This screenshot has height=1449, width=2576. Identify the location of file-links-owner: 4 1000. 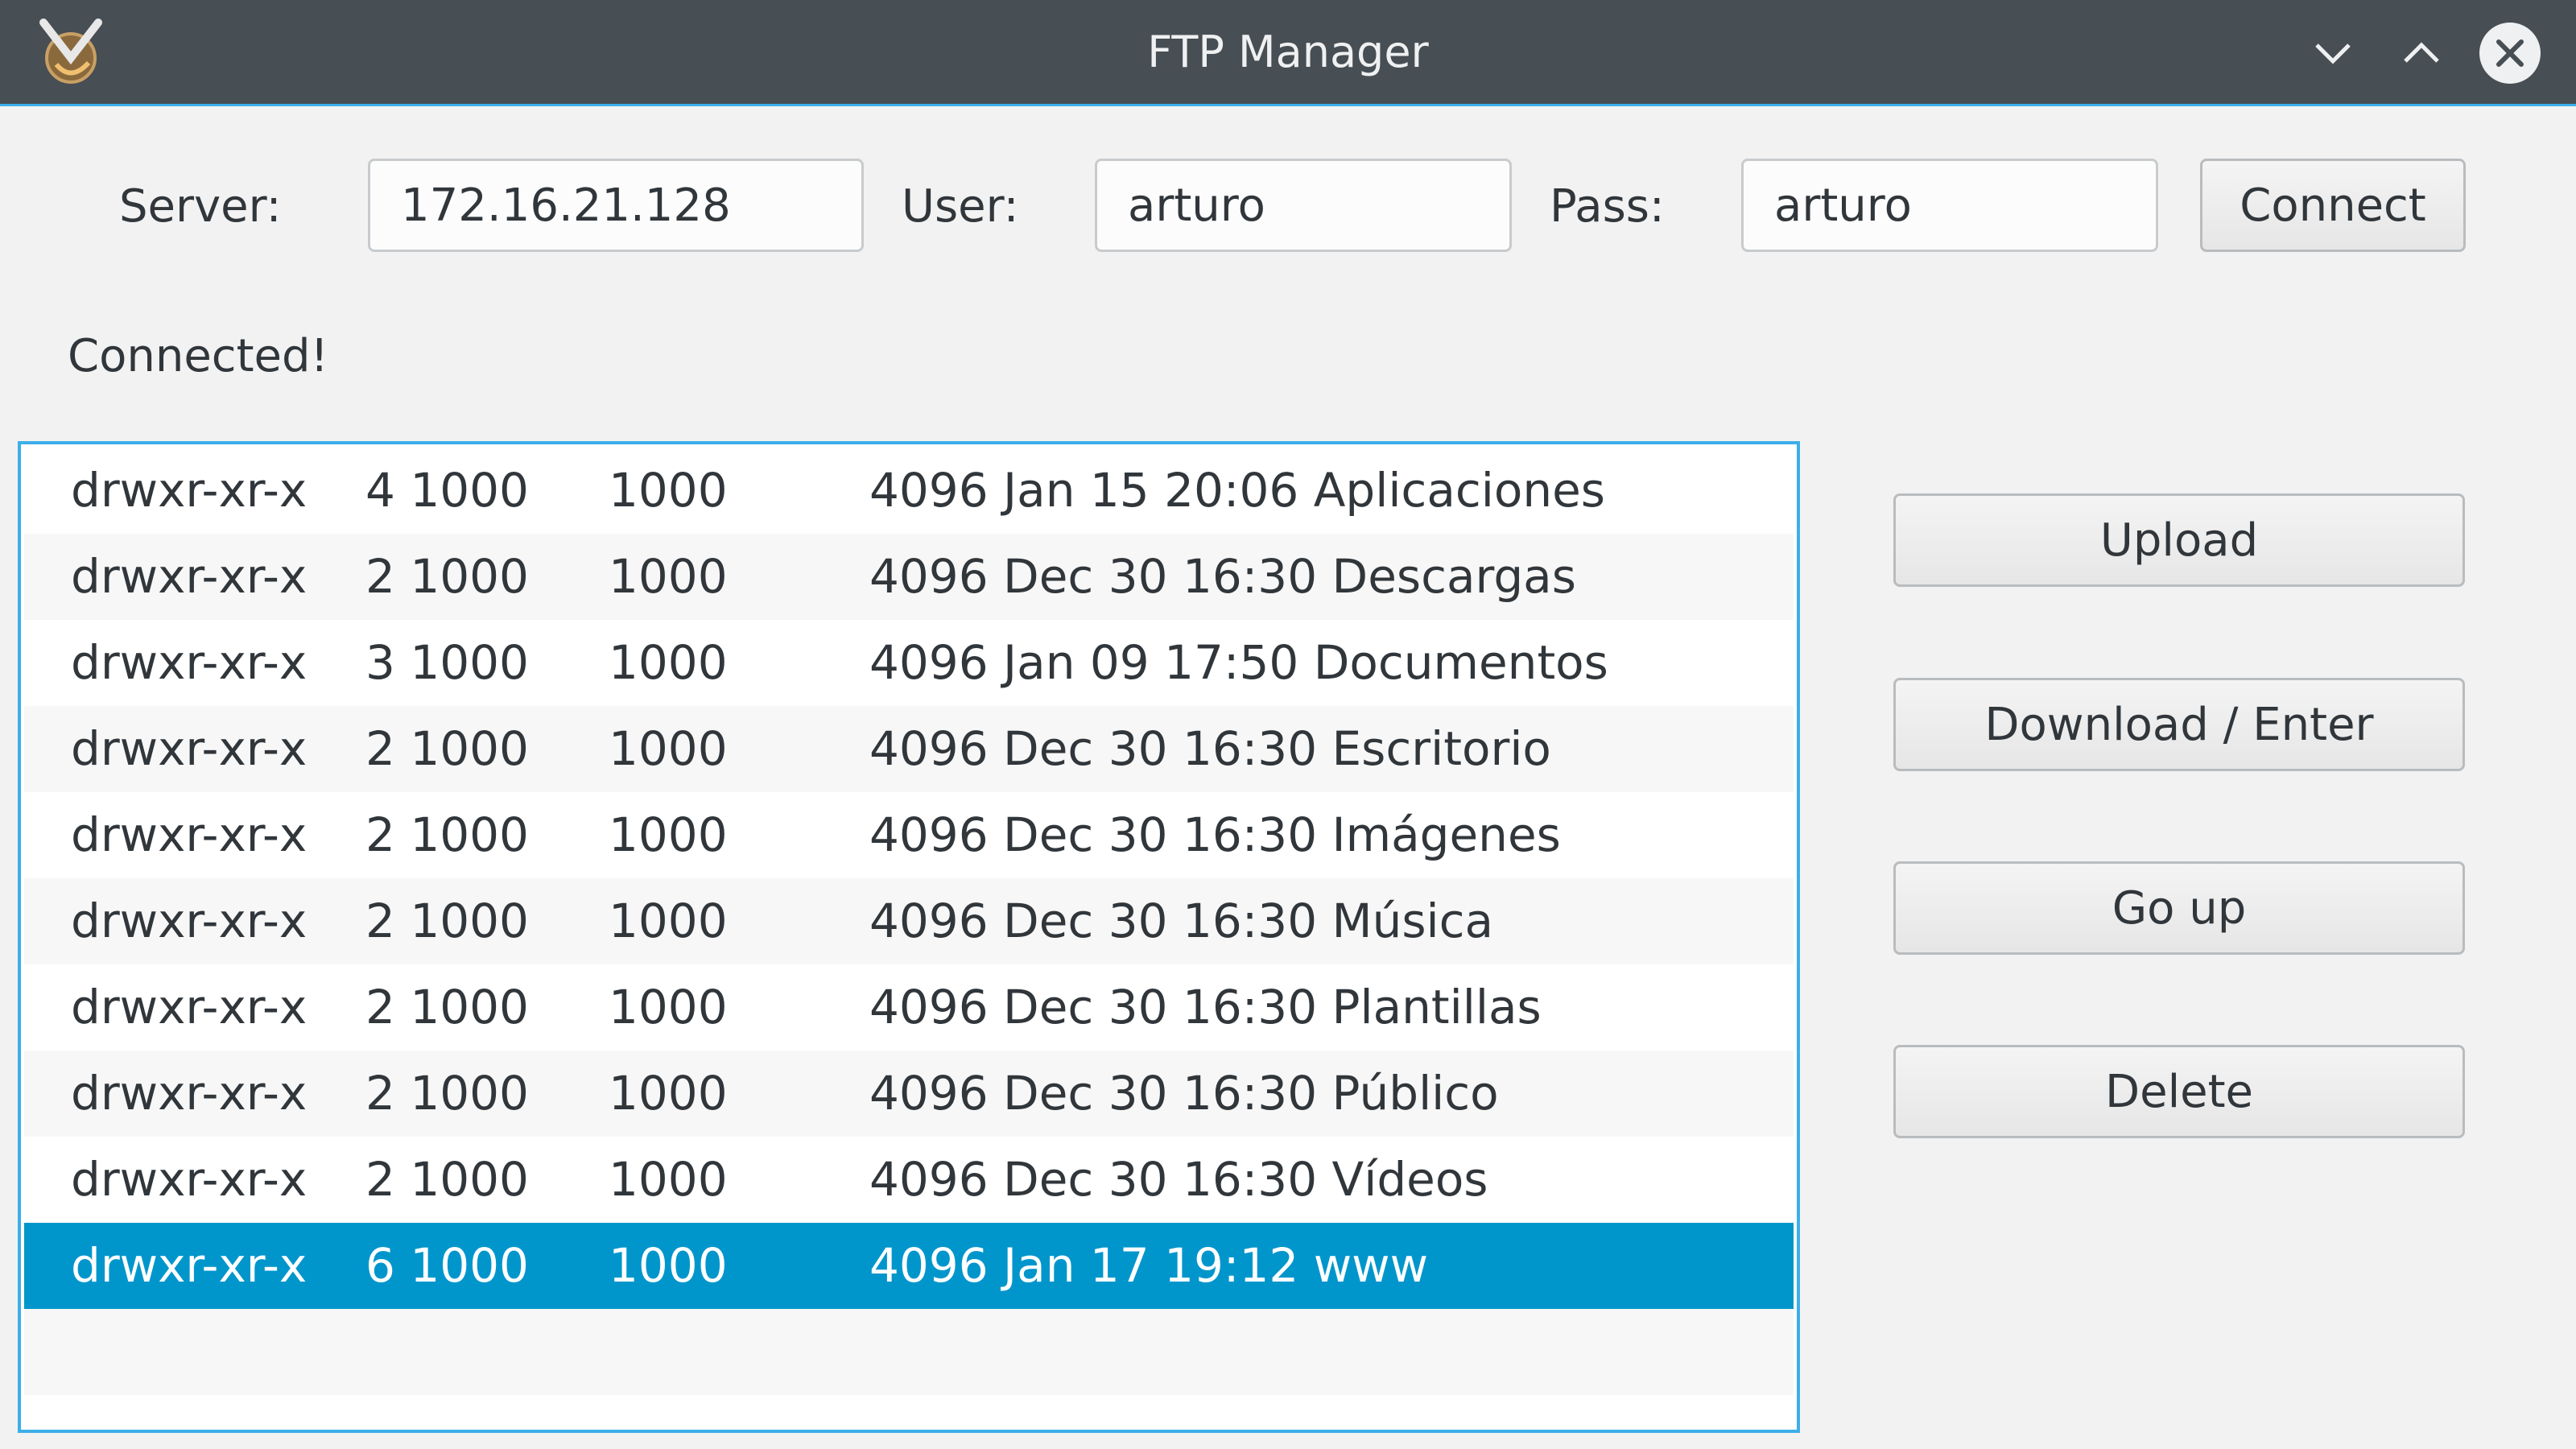
(447, 490).